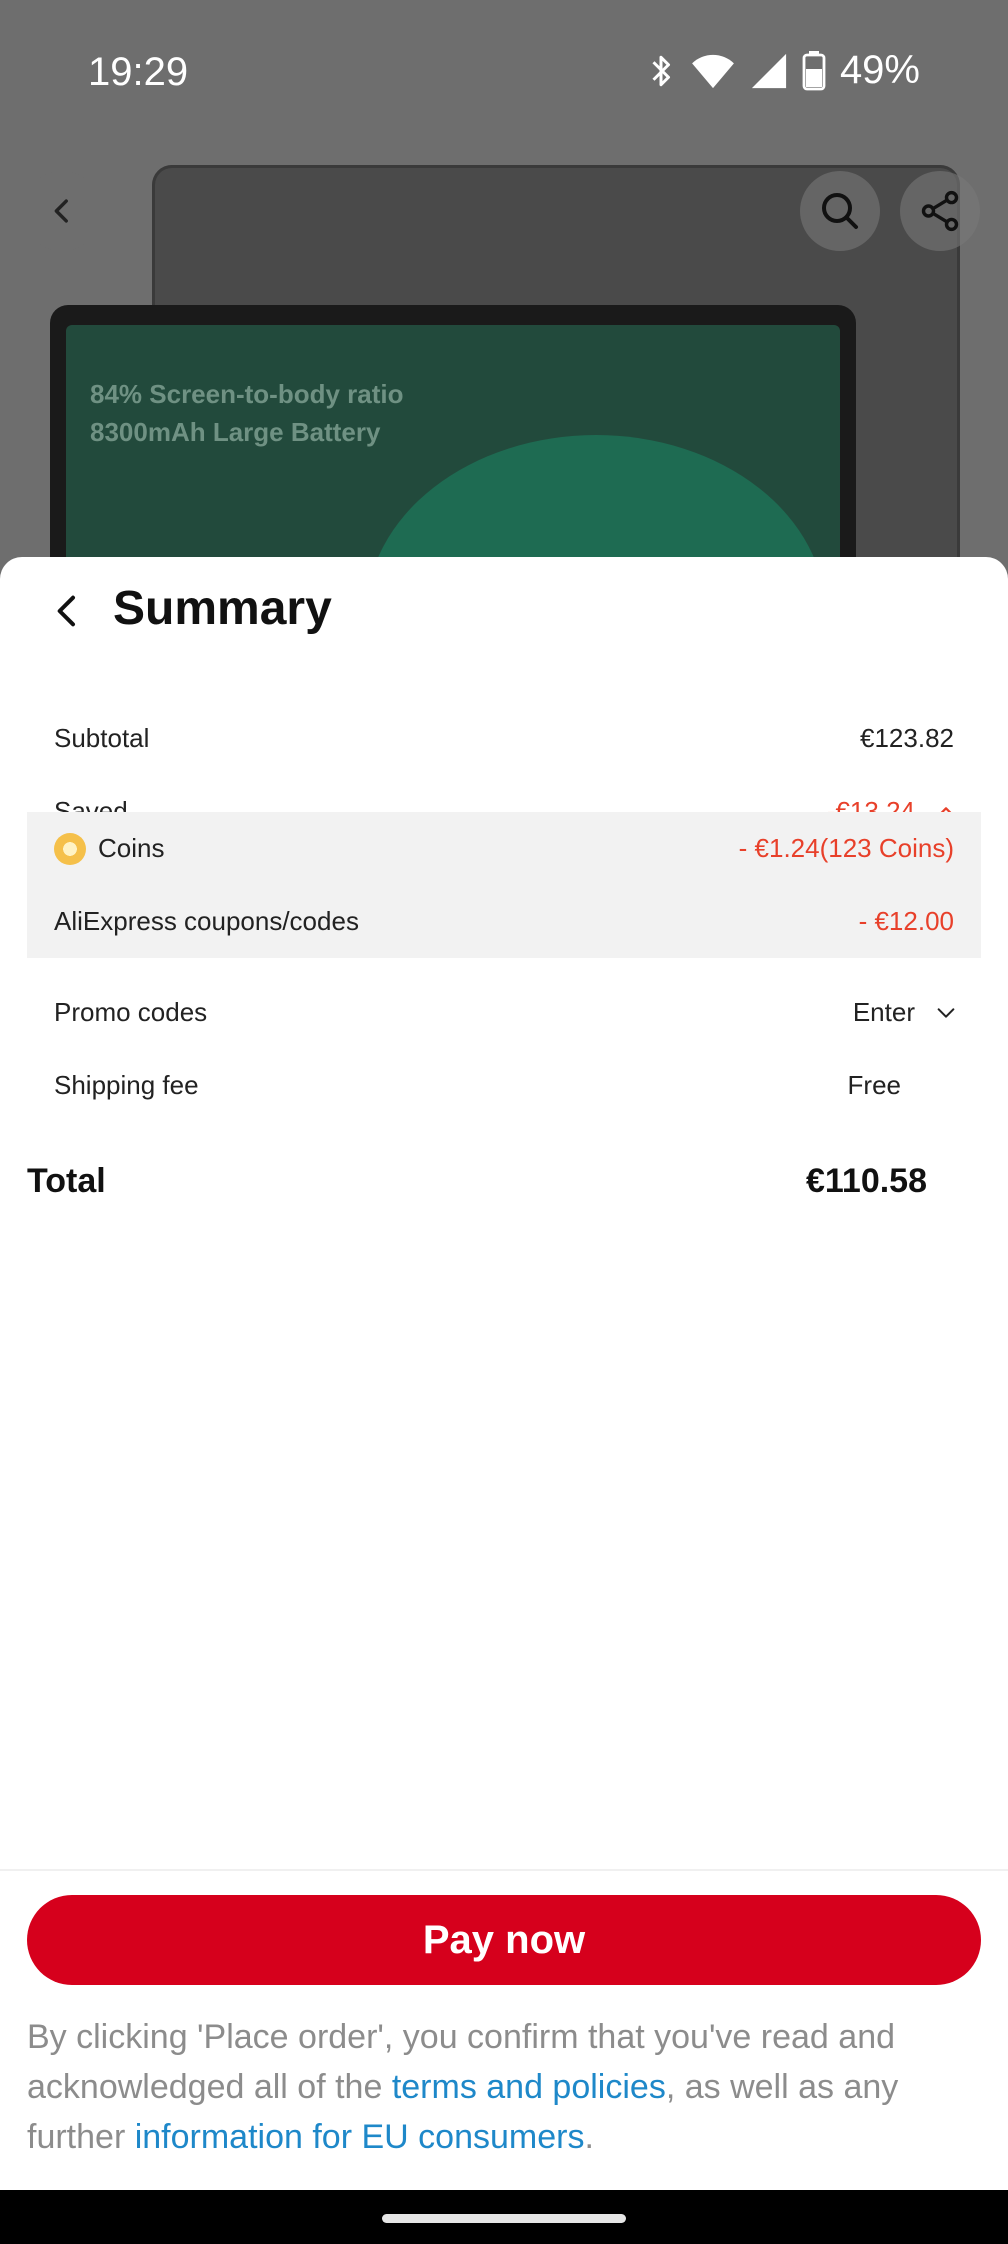  I want to click on bluetooth-icon, so click(661, 70).